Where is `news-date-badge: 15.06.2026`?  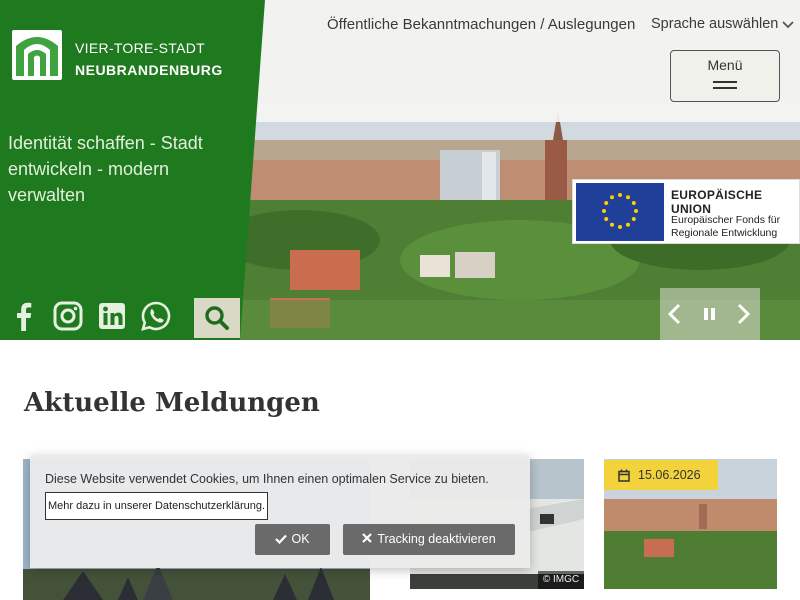
news-date-badge: 15.06.2026 is located at coordinates (661, 475).